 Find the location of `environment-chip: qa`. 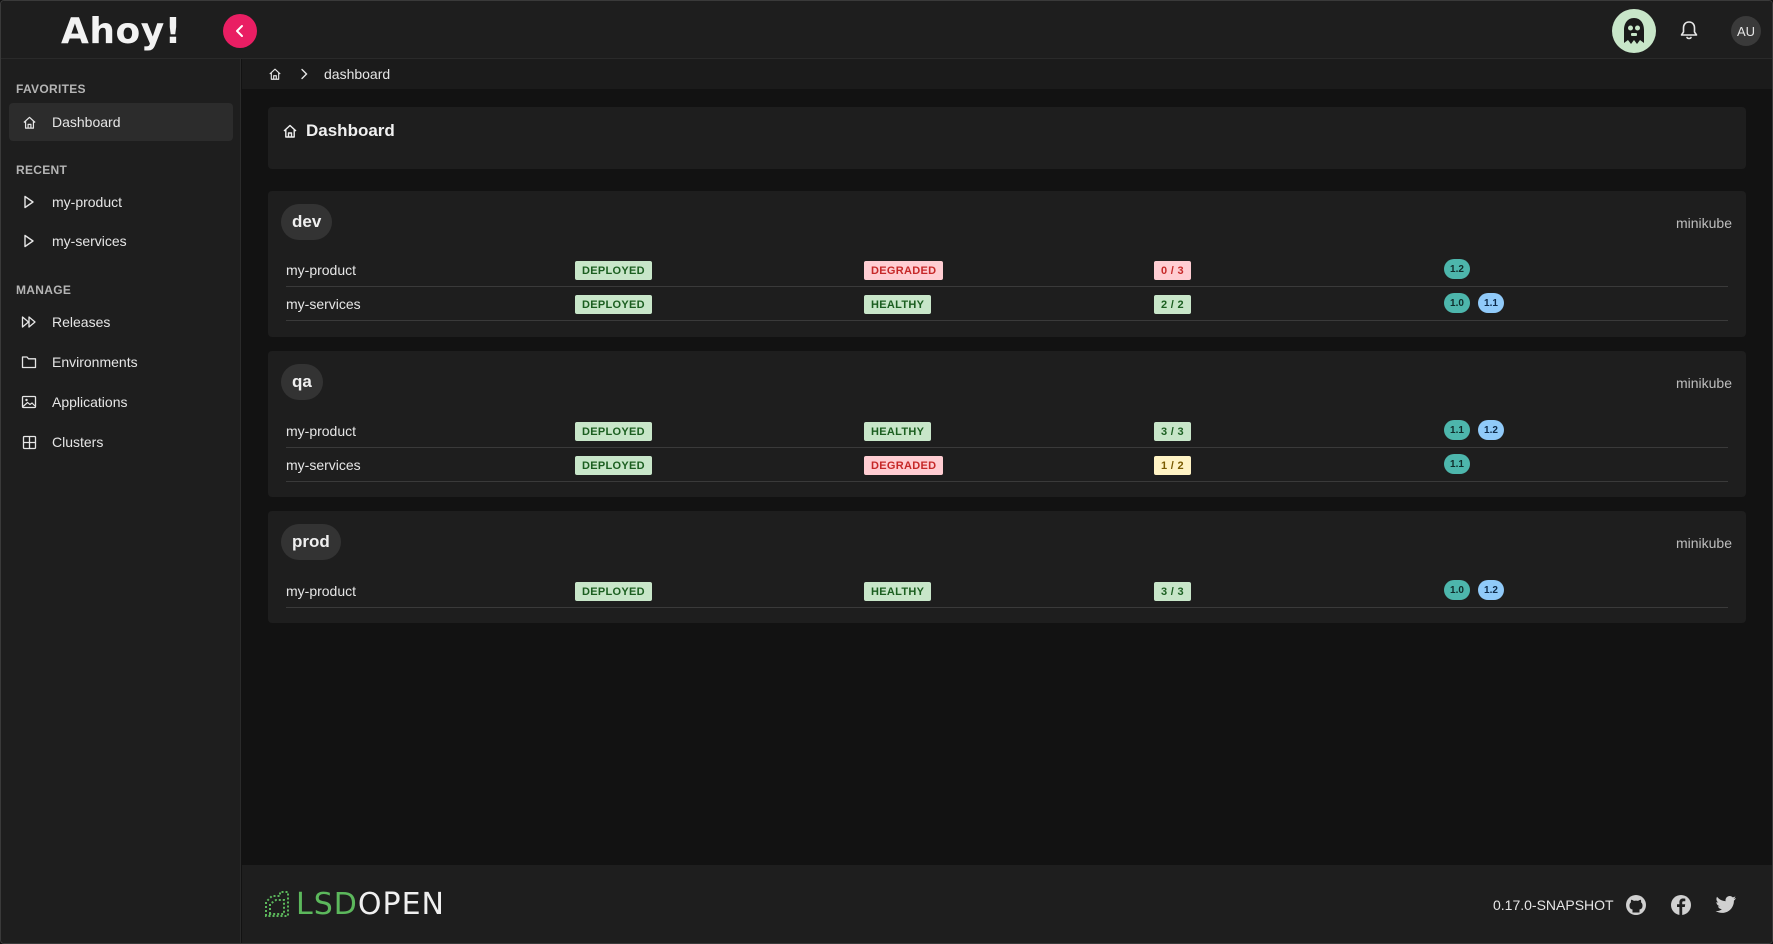

environment-chip: qa is located at coordinates (302, 382).